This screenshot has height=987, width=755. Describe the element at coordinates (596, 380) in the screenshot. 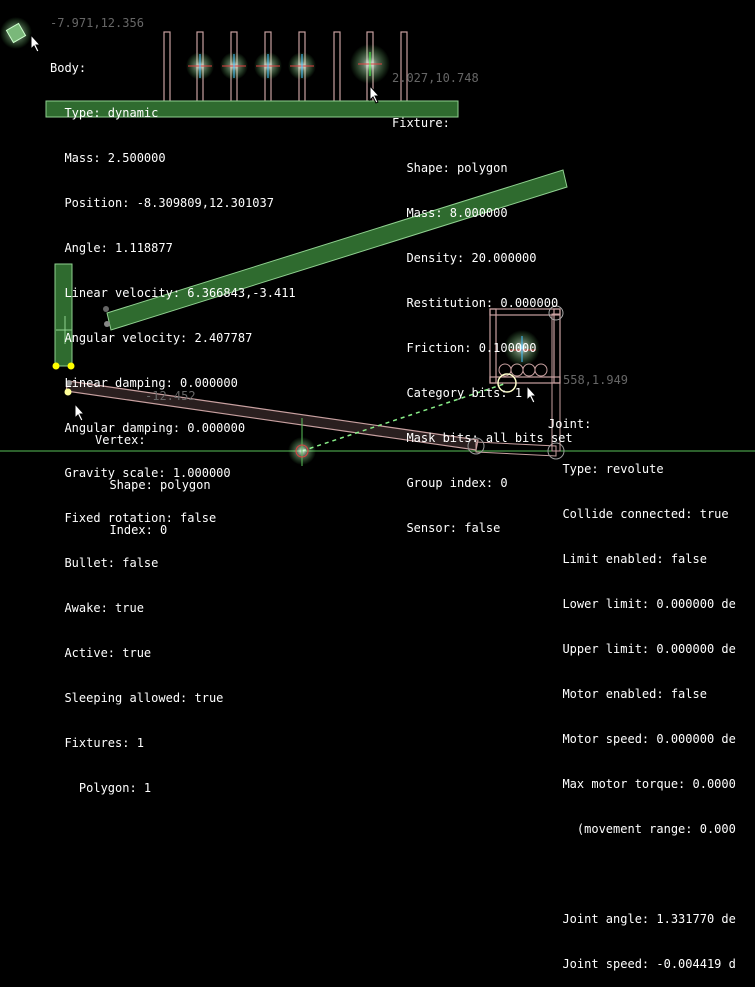

I see `joint-coord-label: 558,1.949` at that location.